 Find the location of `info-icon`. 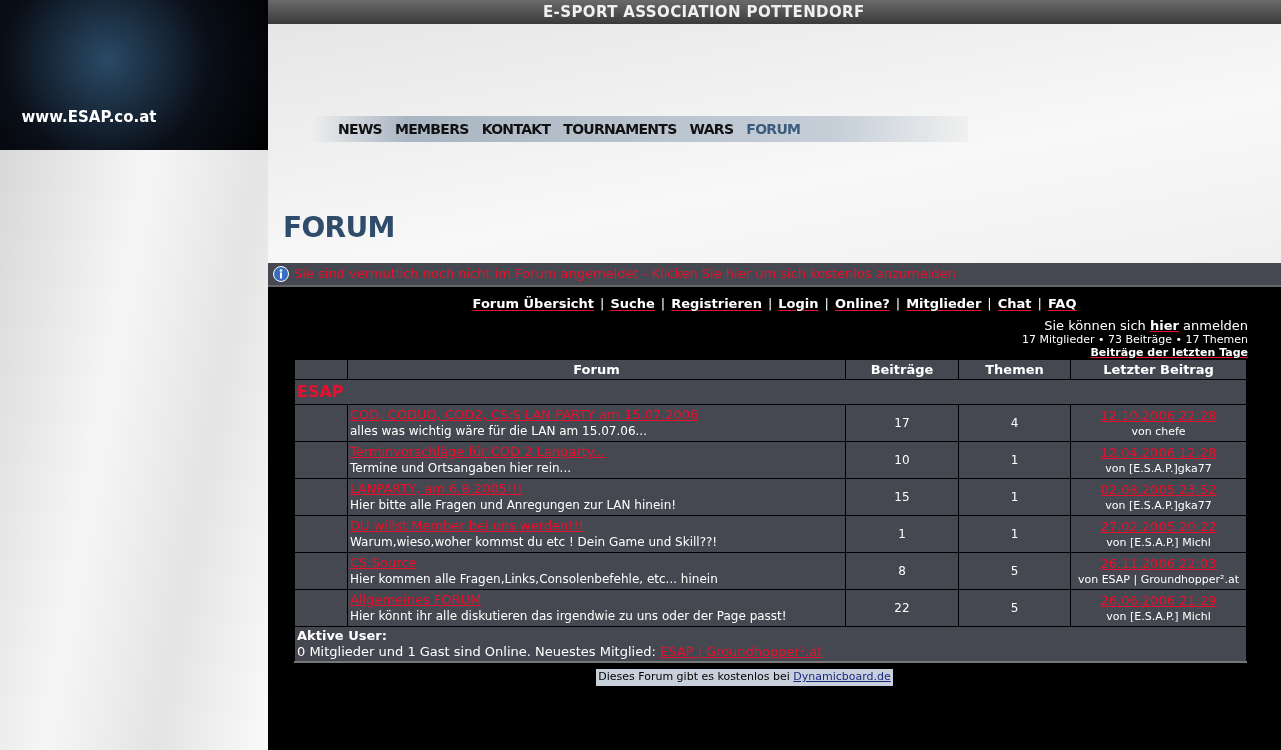

info-icon is located at coordinates (281, 274).